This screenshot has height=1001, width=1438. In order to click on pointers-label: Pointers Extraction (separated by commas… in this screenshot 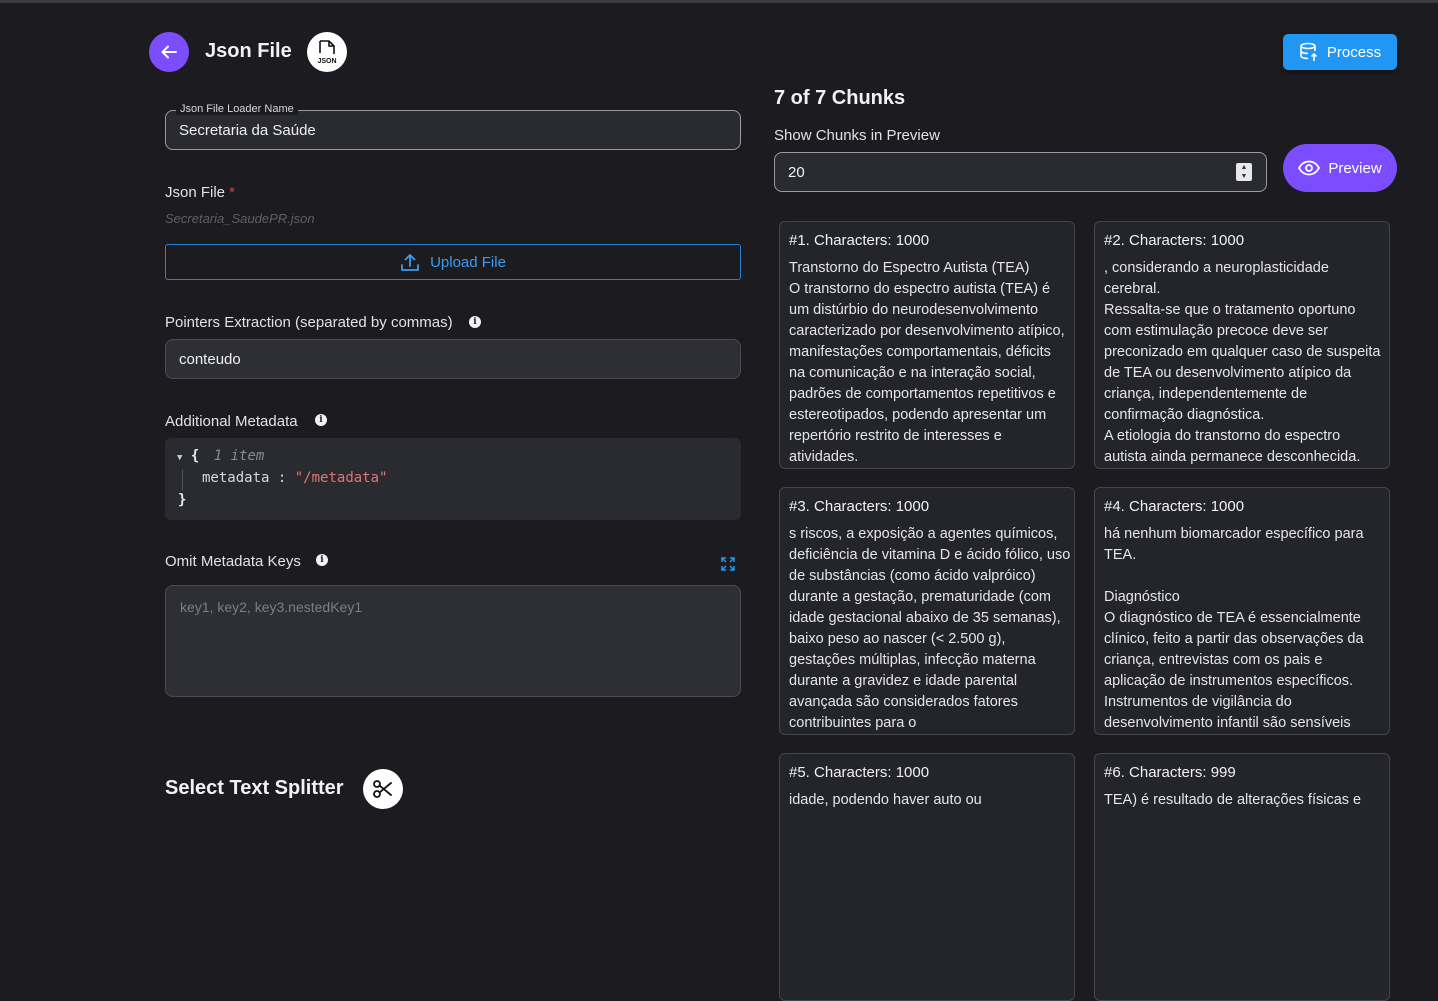, I will do `click(309, 322)`.